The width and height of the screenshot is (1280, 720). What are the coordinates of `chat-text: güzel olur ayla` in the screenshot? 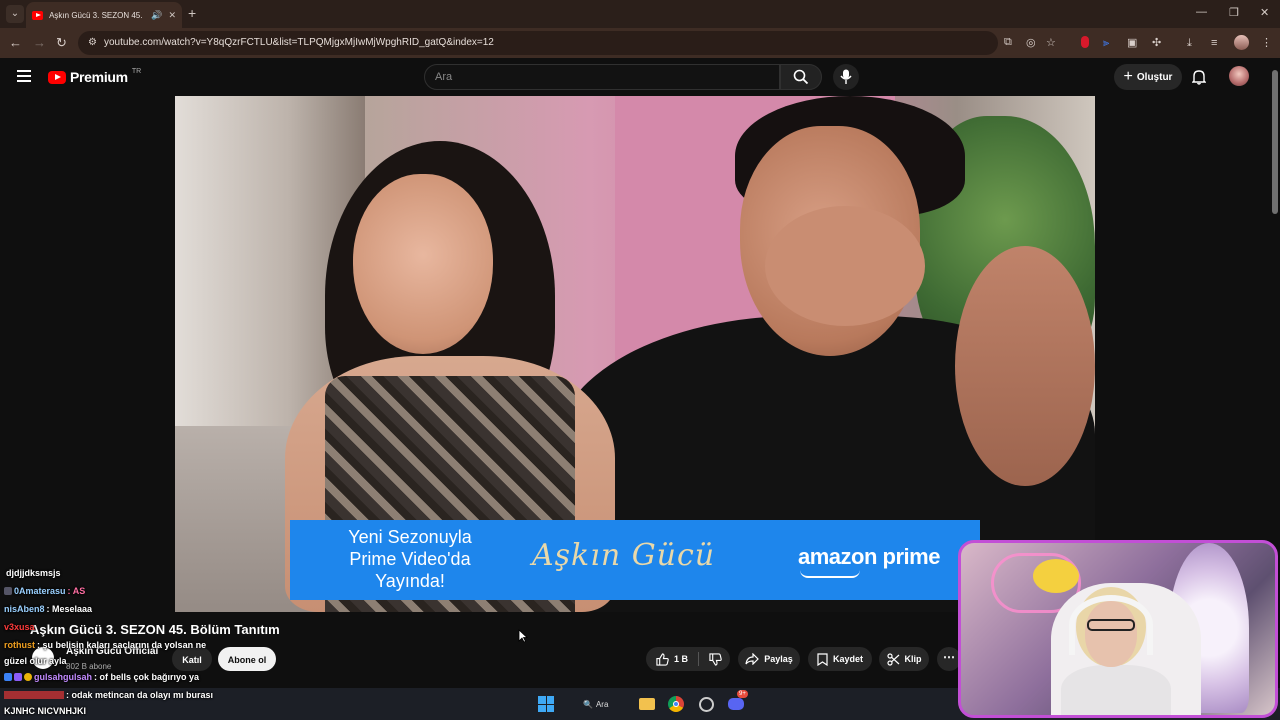 It's located at (35, 661).